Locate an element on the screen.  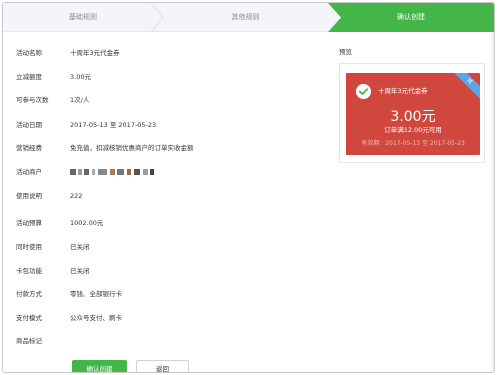
field-label: 支付模式 is located at coordinates (29, 318).